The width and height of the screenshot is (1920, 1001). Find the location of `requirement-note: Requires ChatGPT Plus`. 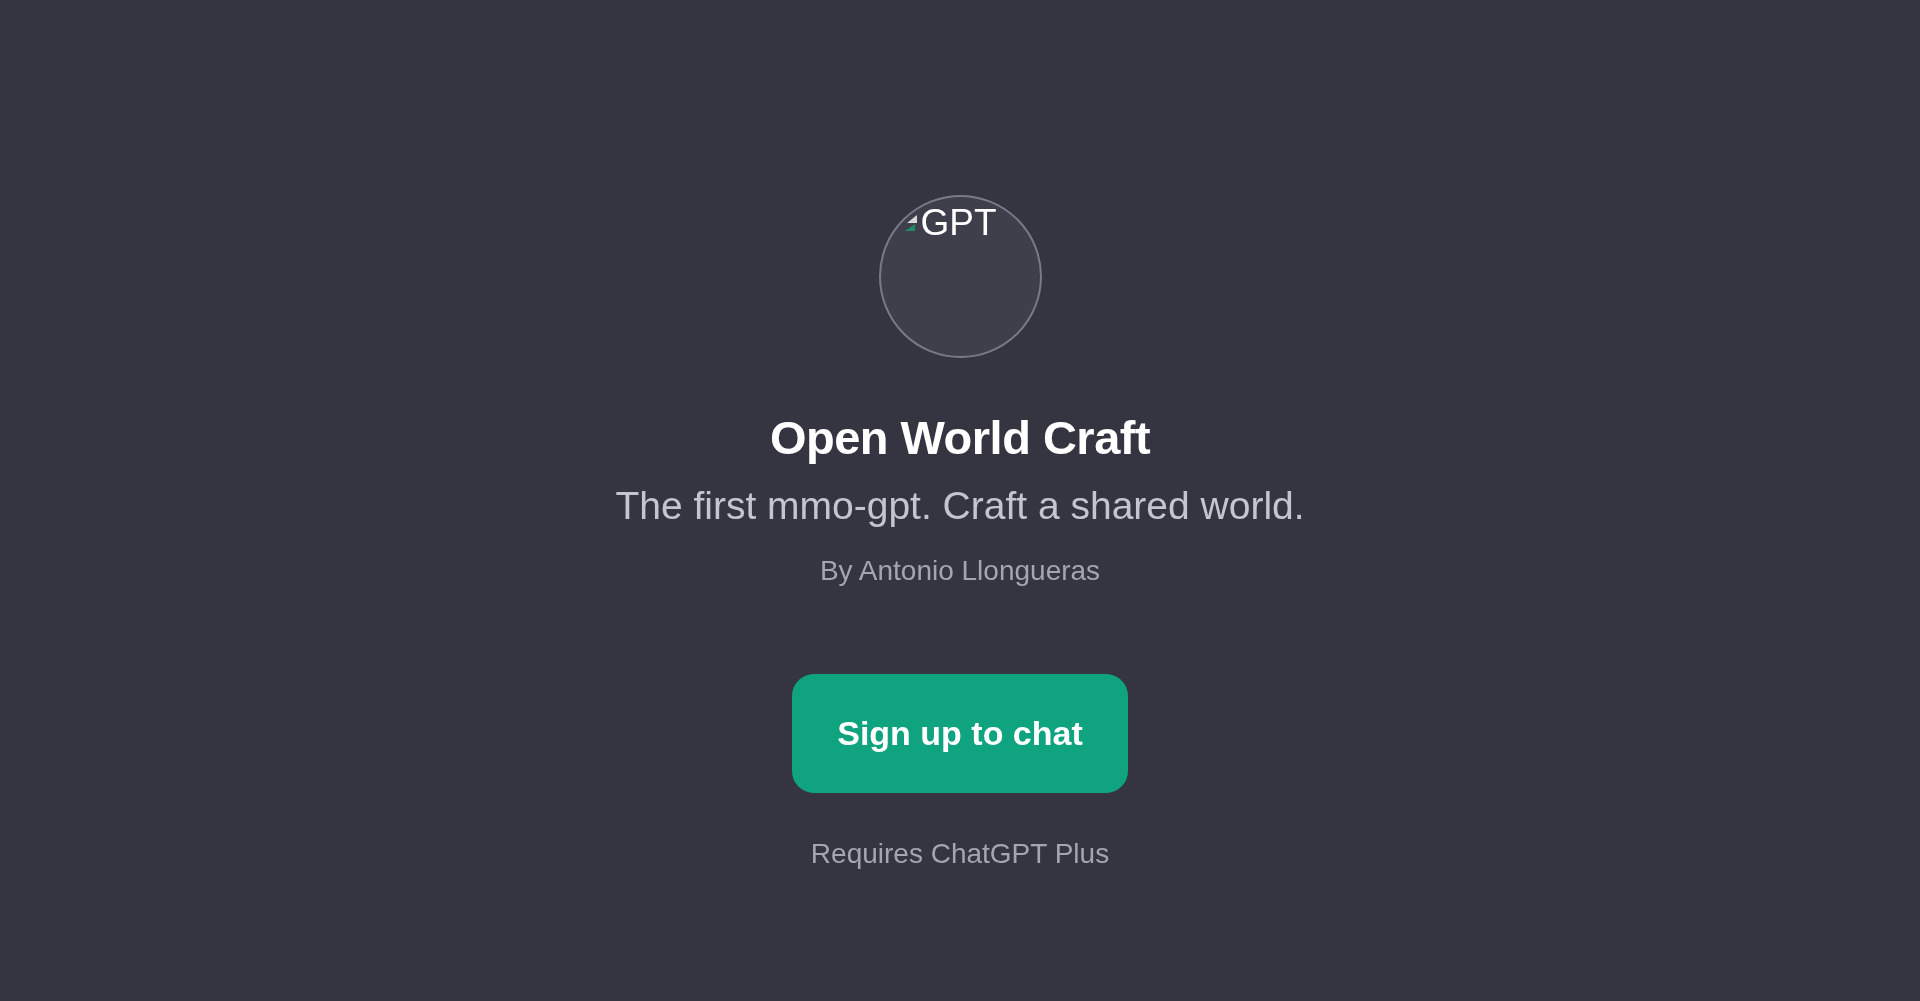

requirement-note: Requires ChatGPT Plus is located at coordinates (960, 854).